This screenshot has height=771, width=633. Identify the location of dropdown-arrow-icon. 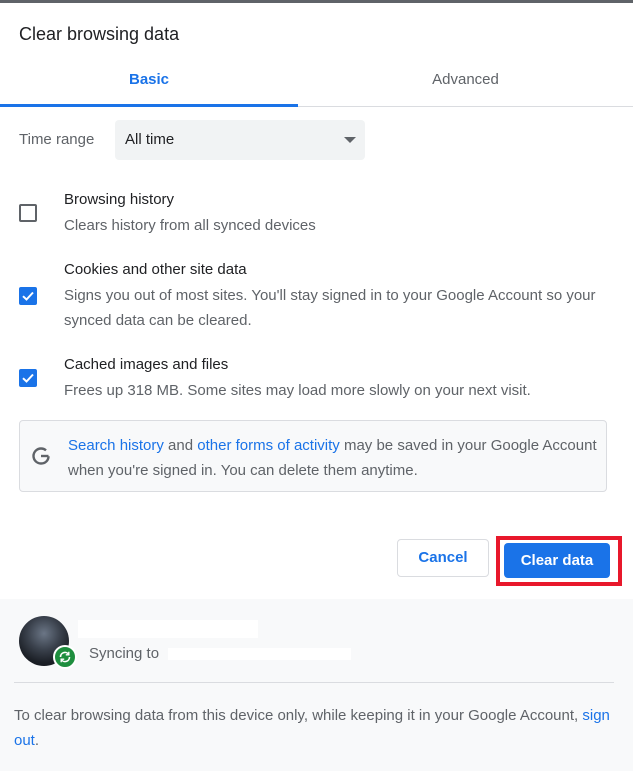
(350, 140).